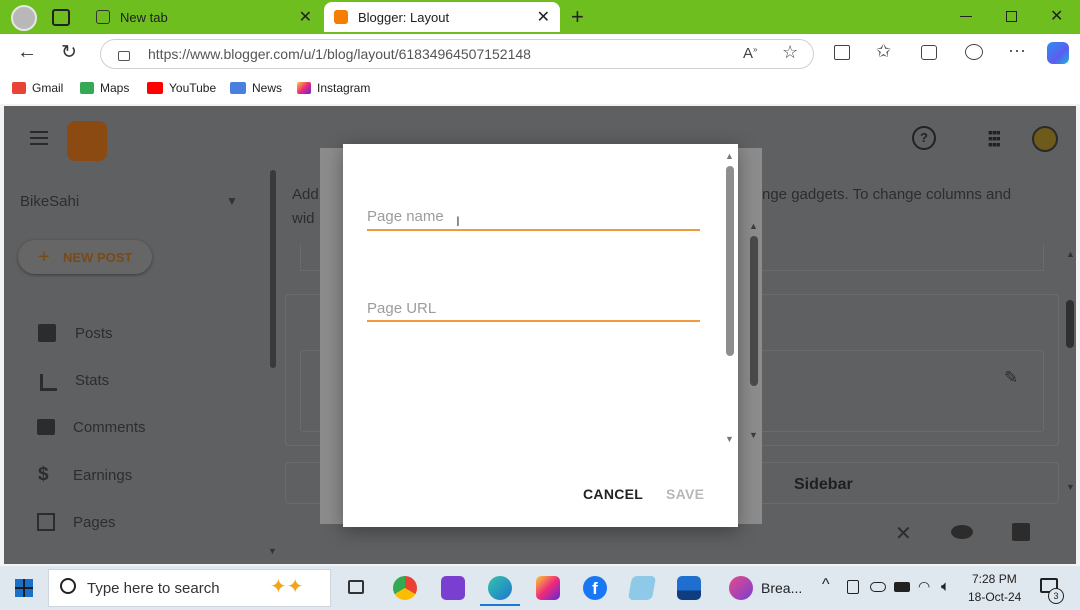 The height and width of the screenshot is (610, 1080). What do you see at coordinates (87, 141) in the screenshot?
I see `blogger-logo-icon` at bounding box center [87, 141].